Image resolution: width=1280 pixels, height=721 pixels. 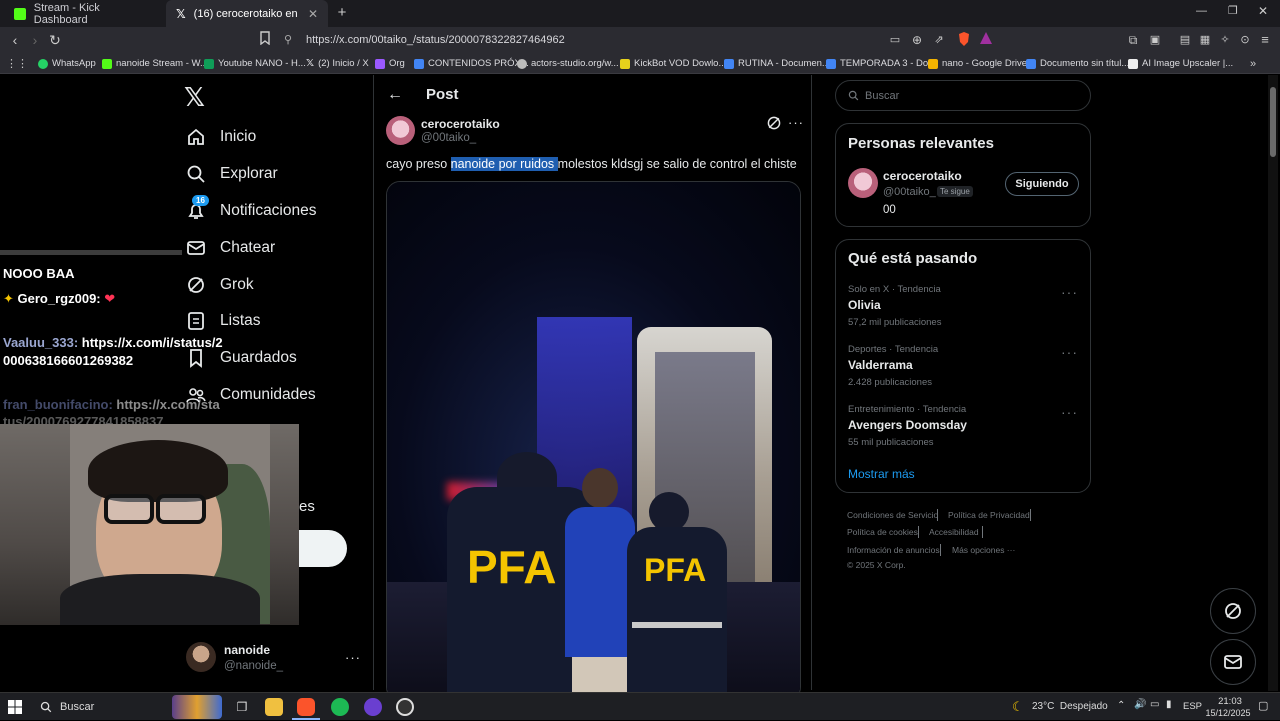 I want to click on more-bookmarks-icon: », so click(x=1253, y=63).